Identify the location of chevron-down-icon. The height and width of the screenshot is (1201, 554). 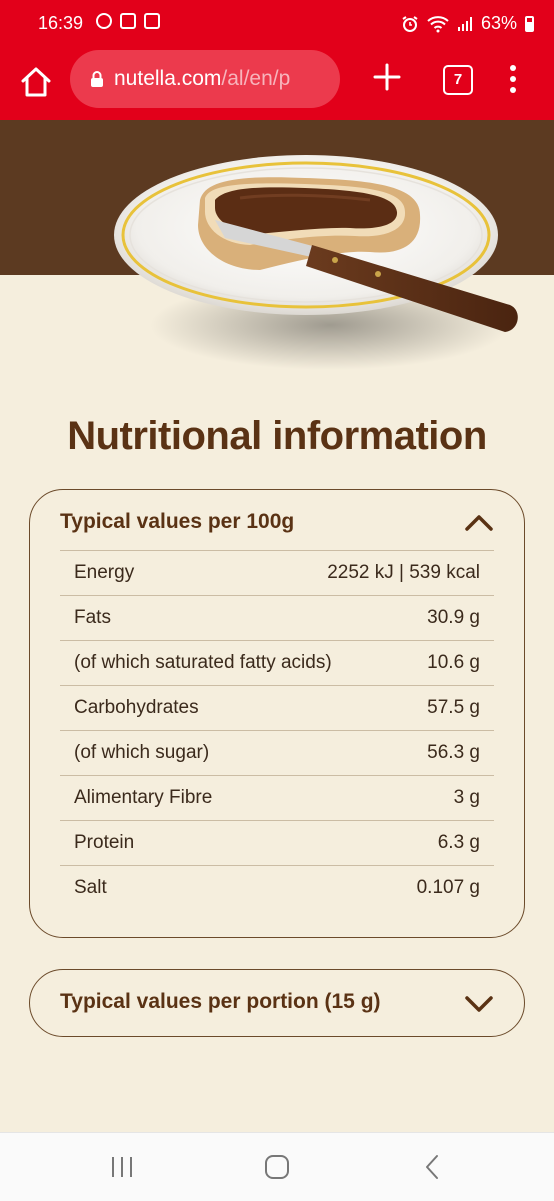
(479, 1003).